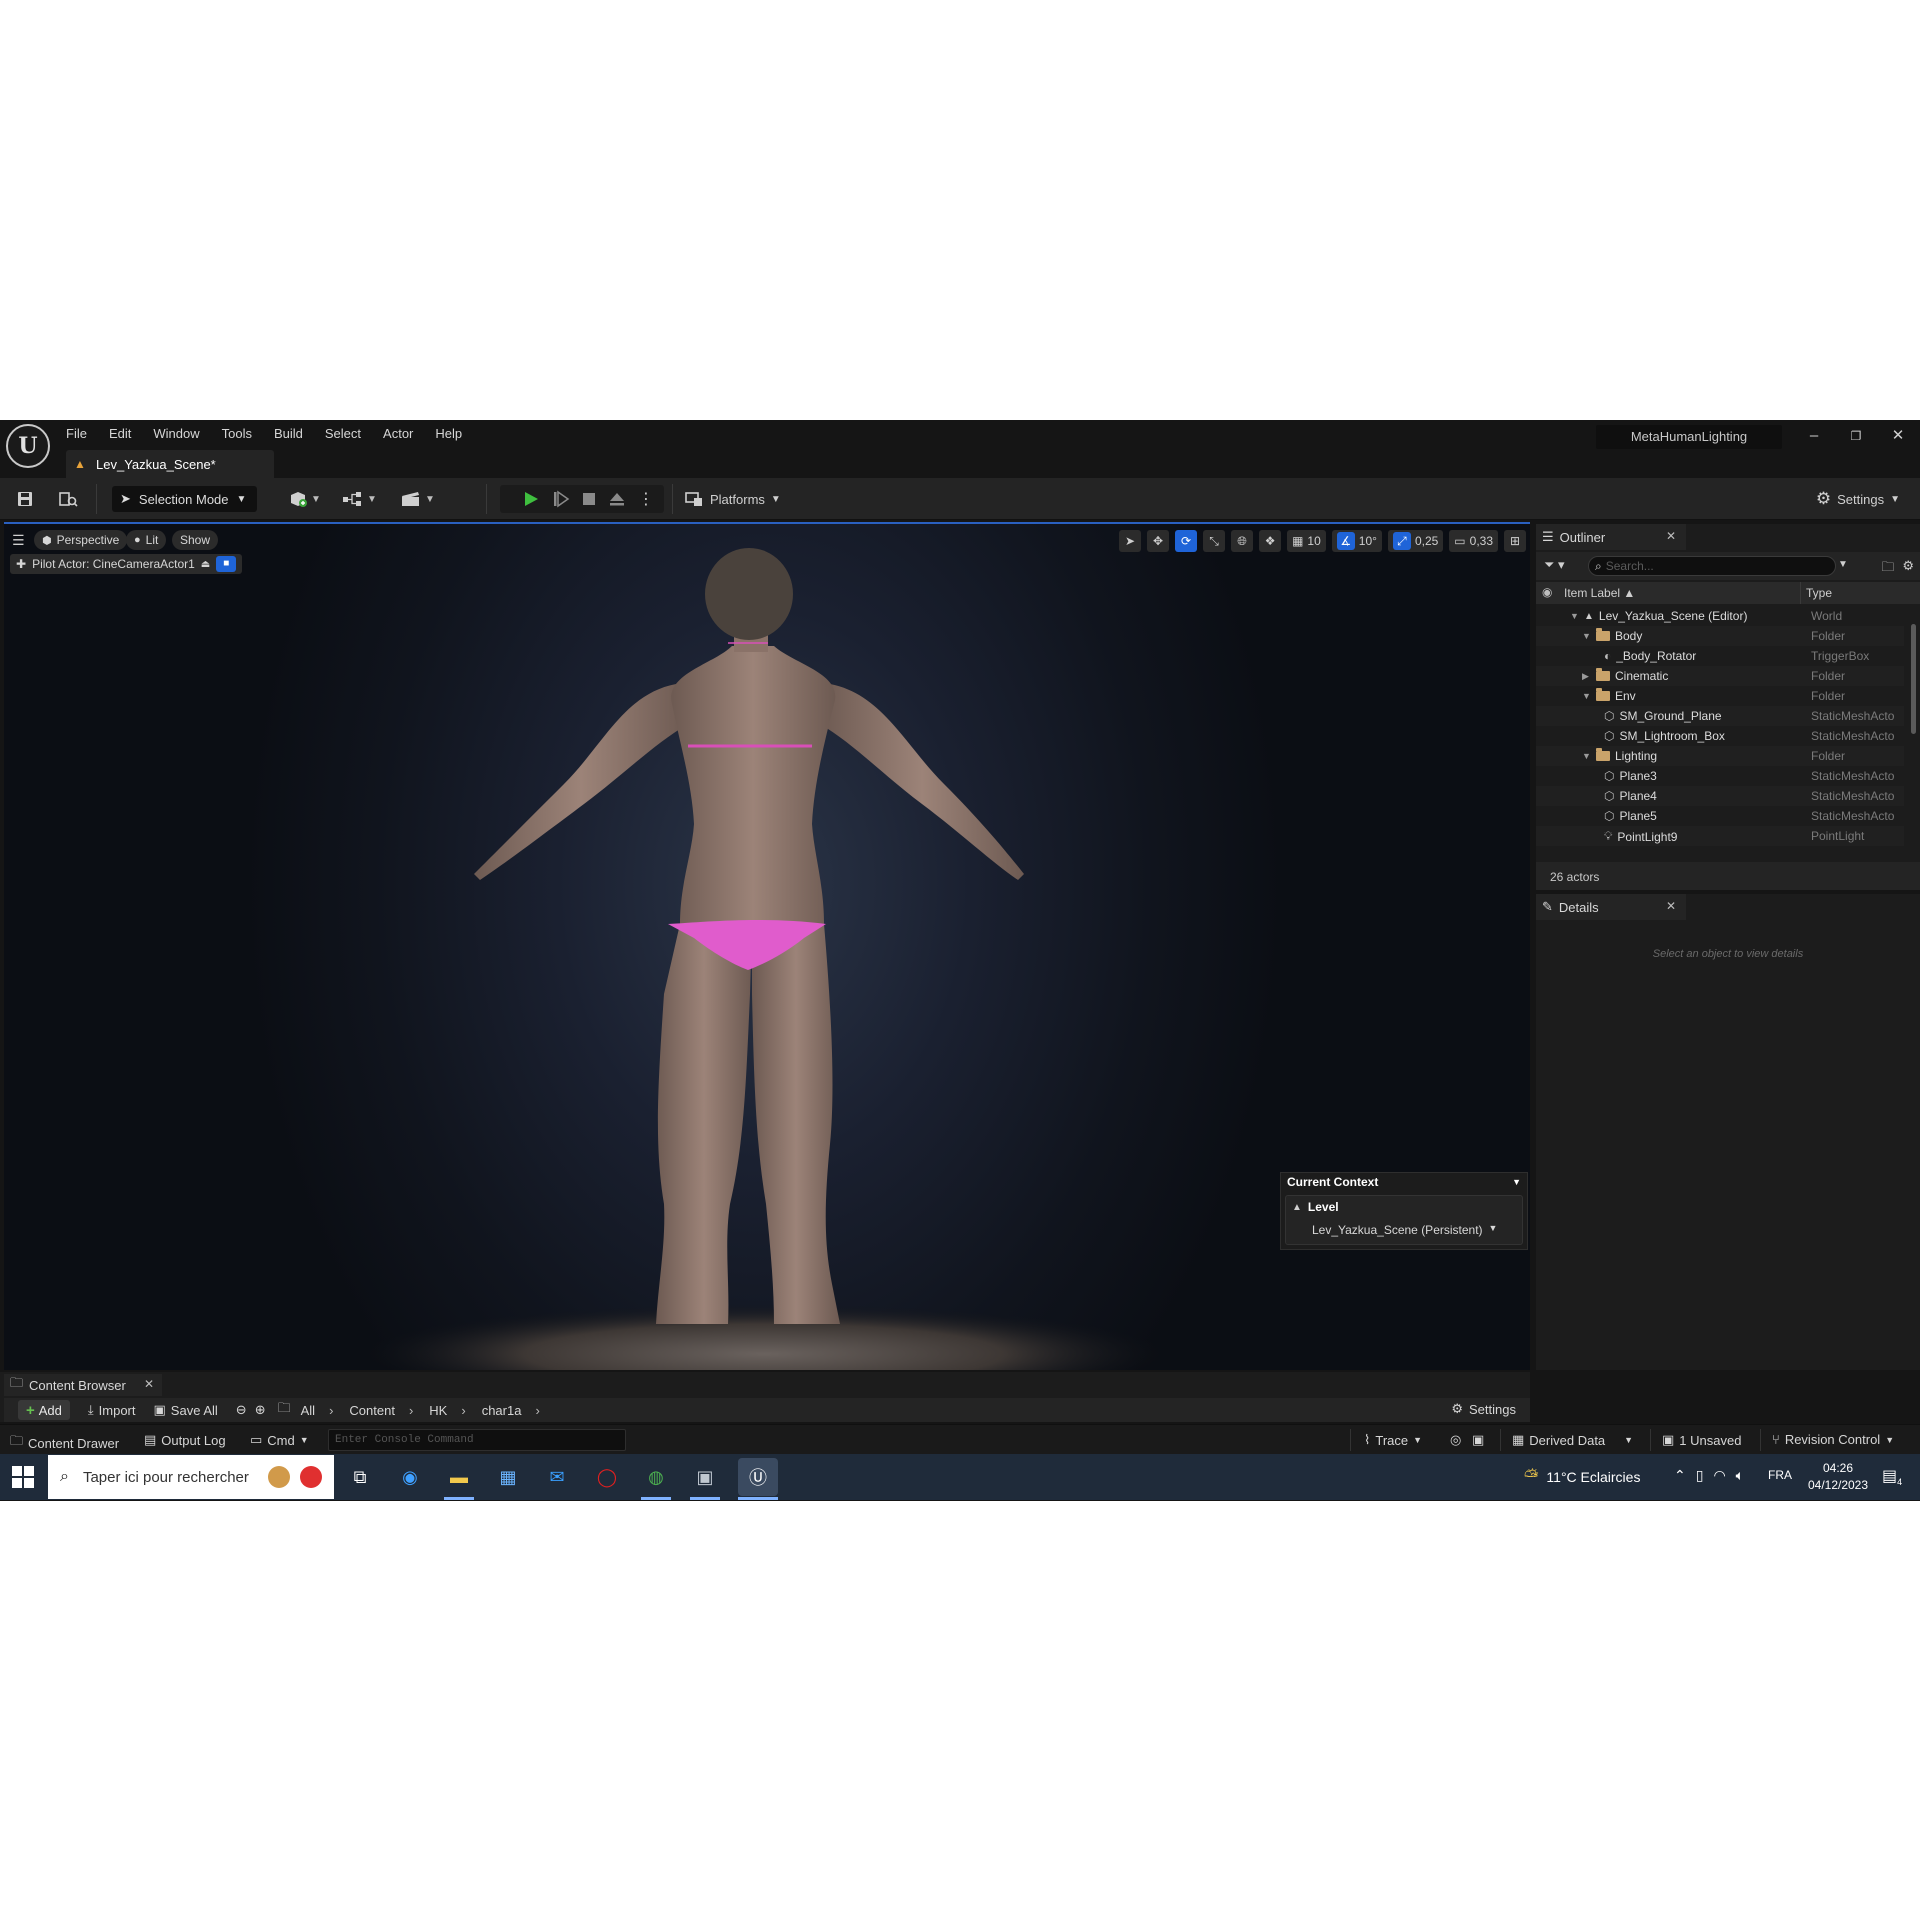 The height and width of the screenshot is (1920, 1920). I want to click on wifi-icon: ◠, so click(1719, 1475).